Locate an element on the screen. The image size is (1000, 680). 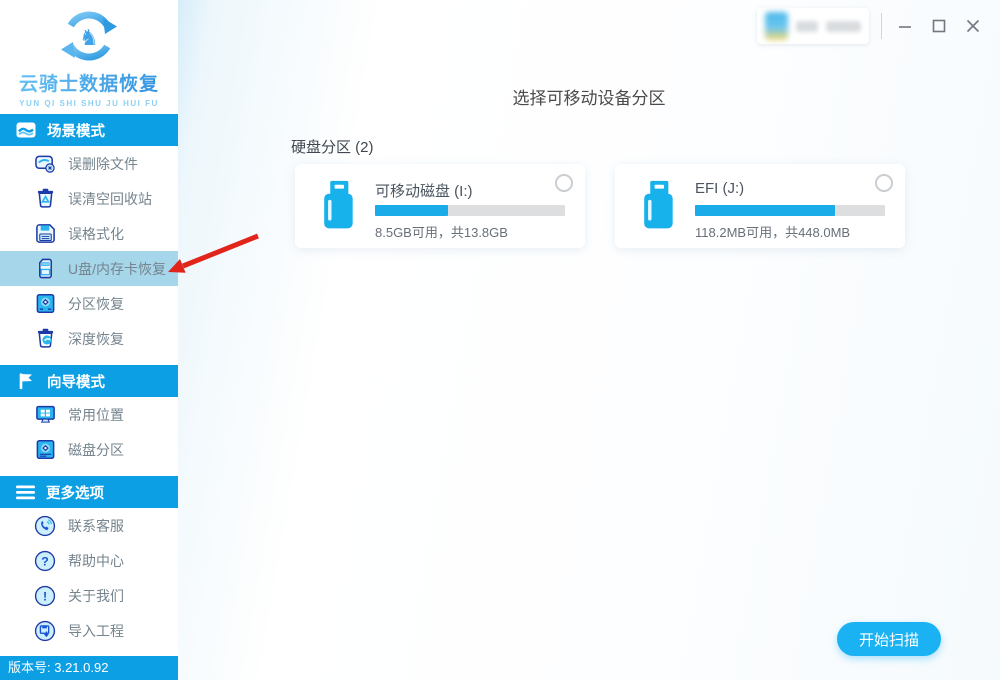
section-header-scene-mode: 场景模式 is located at coordinates (89, 130).